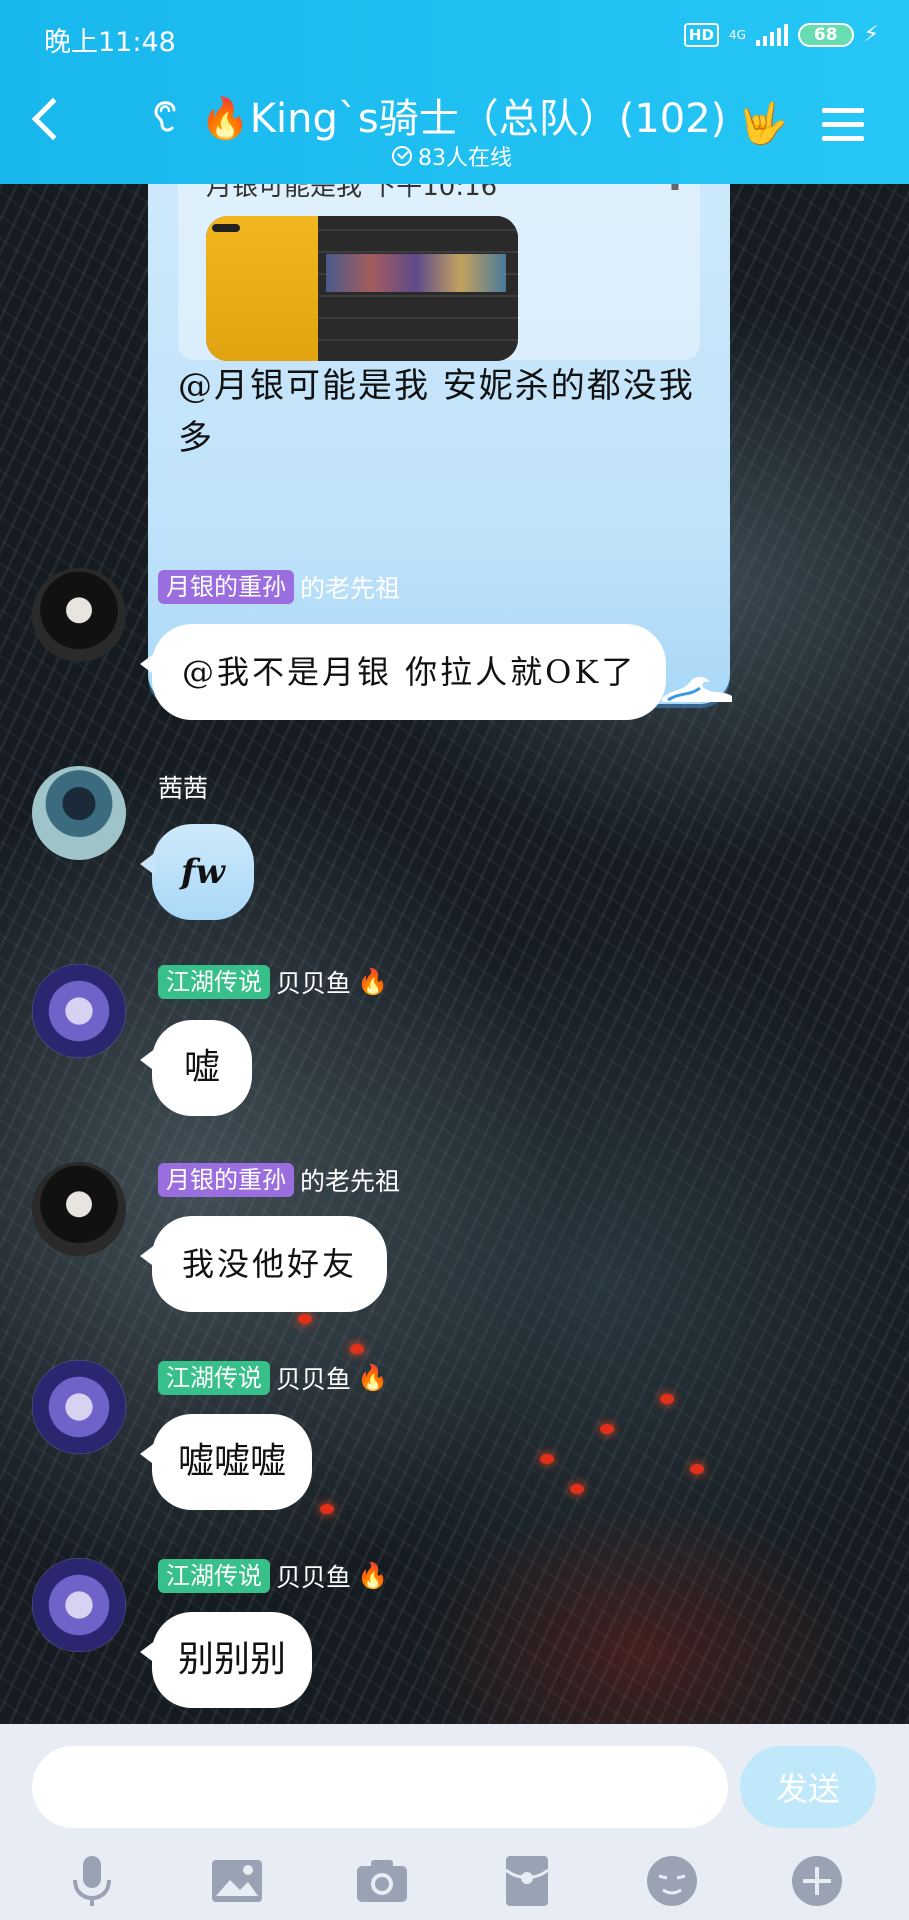 The height and width of the screenshot is (1920, 909). Describe the element at coordinates (402, 156) in the screenshot. I see `online-check-icon` at that location.